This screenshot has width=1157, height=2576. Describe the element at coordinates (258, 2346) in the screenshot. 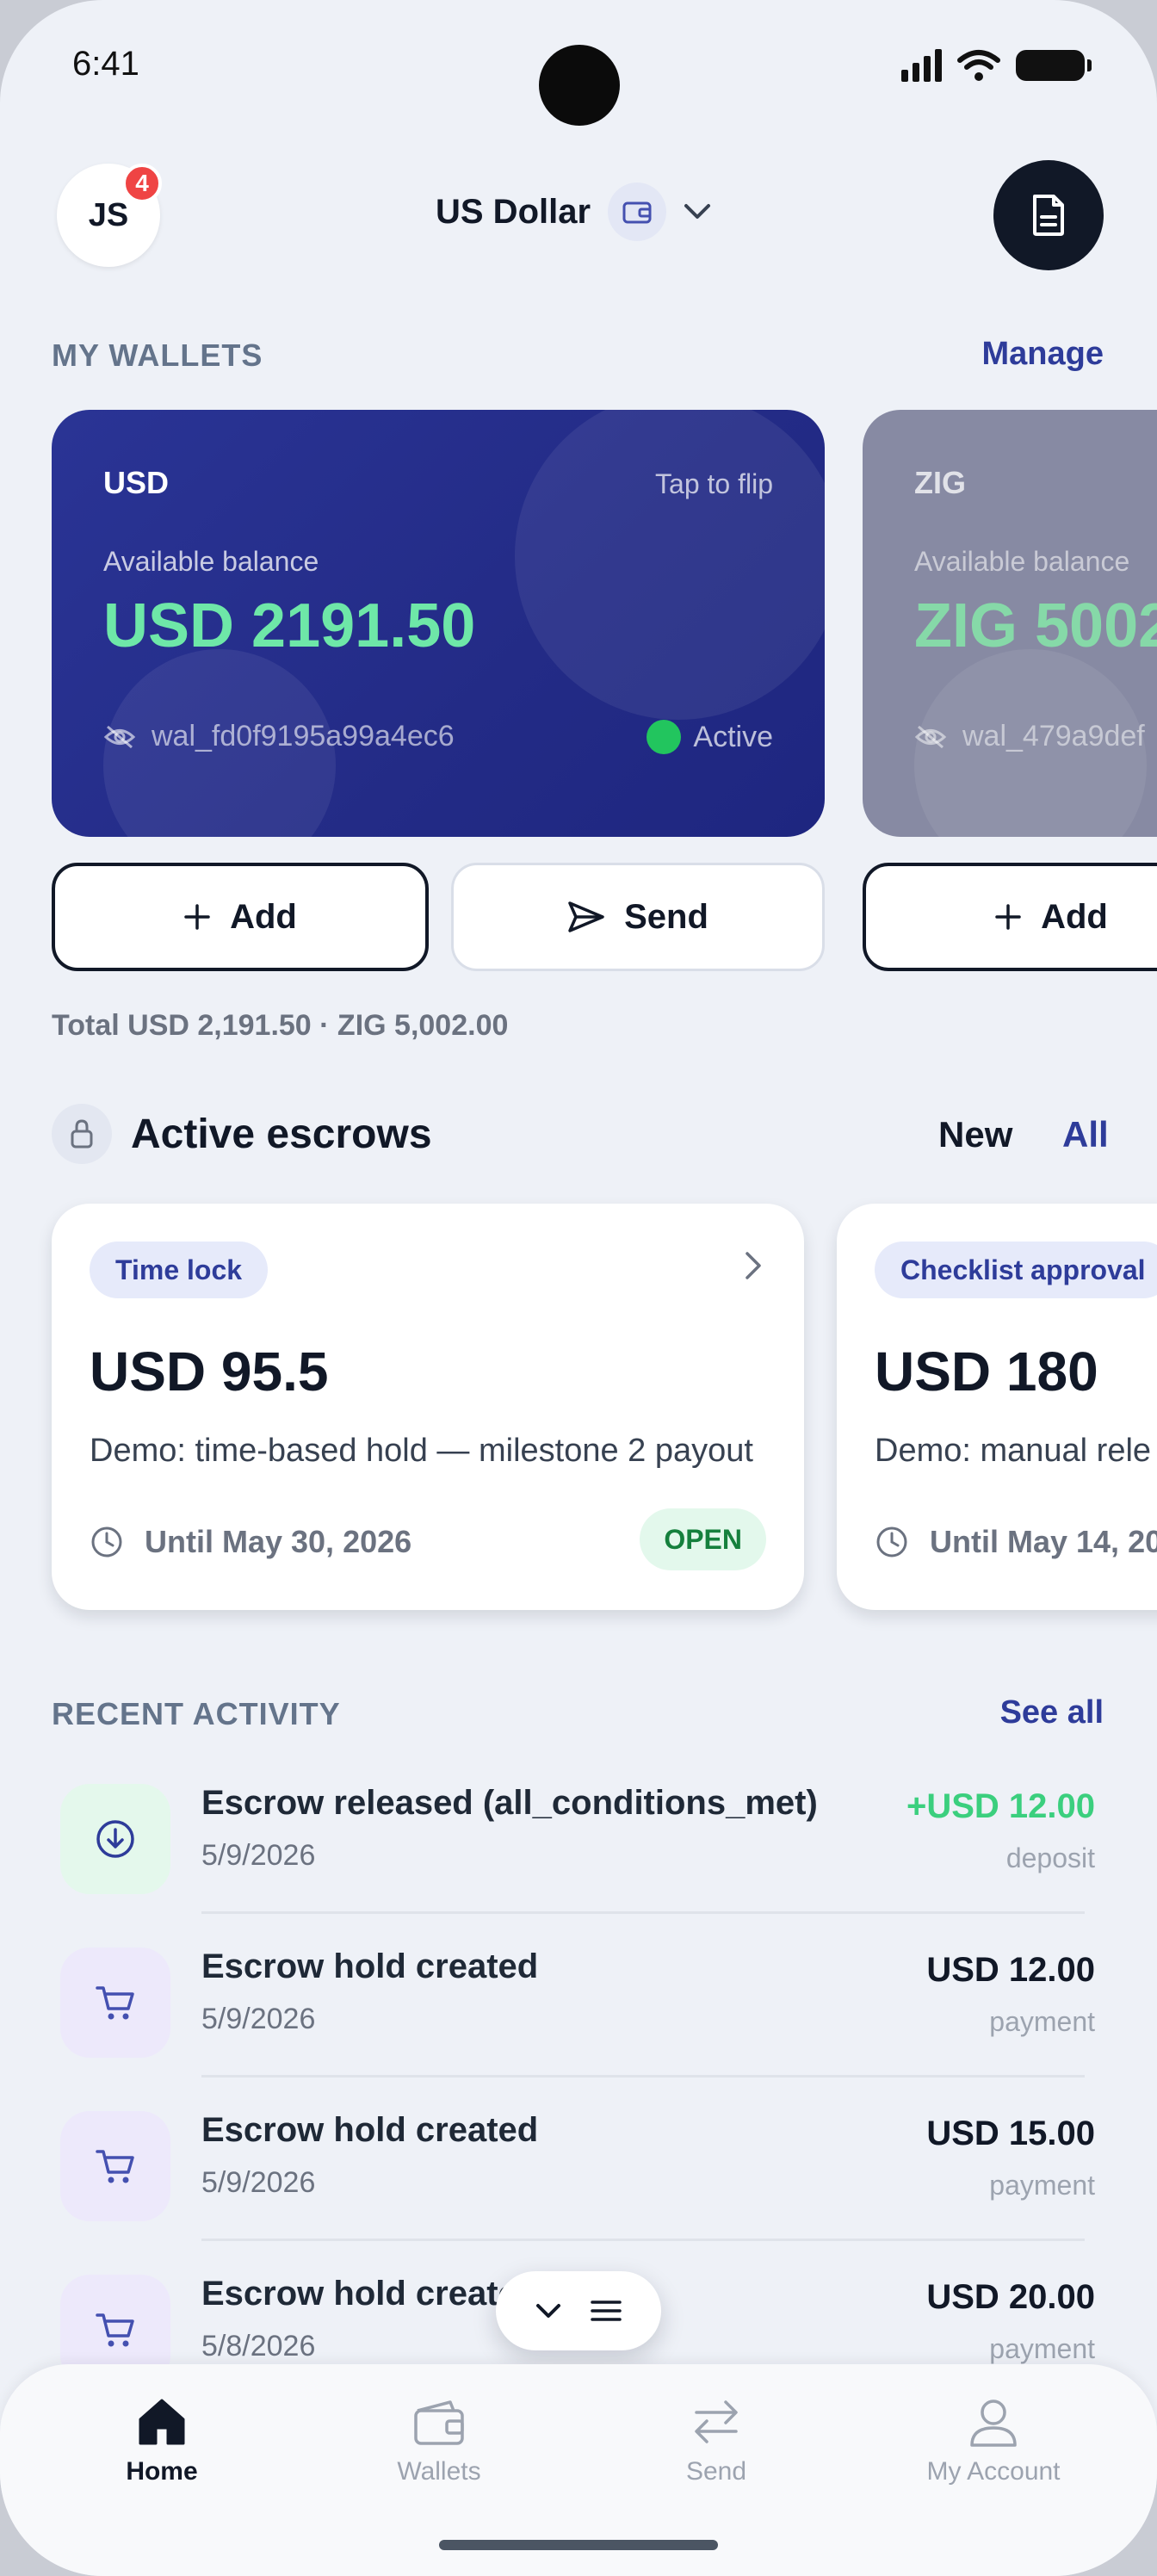

I see `activity-date: 5/8/2026` at that location.